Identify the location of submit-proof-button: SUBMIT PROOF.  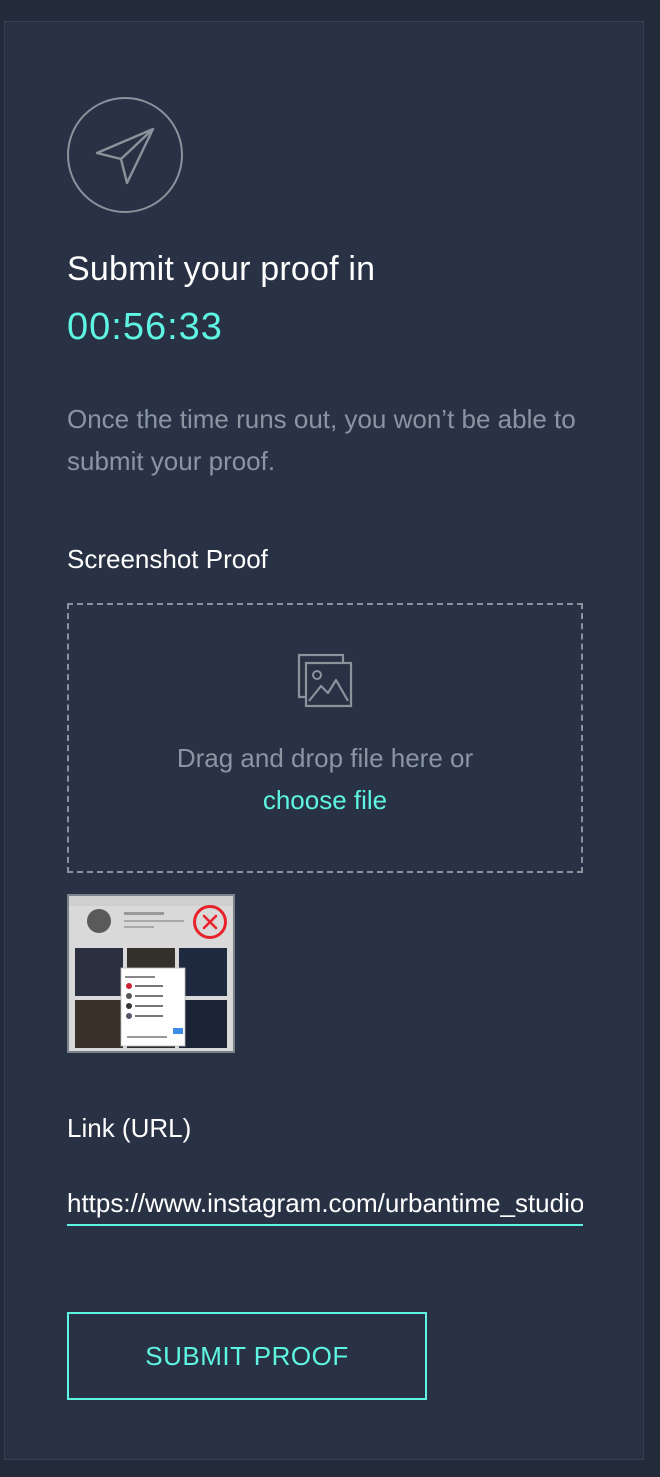
(247, 1356).